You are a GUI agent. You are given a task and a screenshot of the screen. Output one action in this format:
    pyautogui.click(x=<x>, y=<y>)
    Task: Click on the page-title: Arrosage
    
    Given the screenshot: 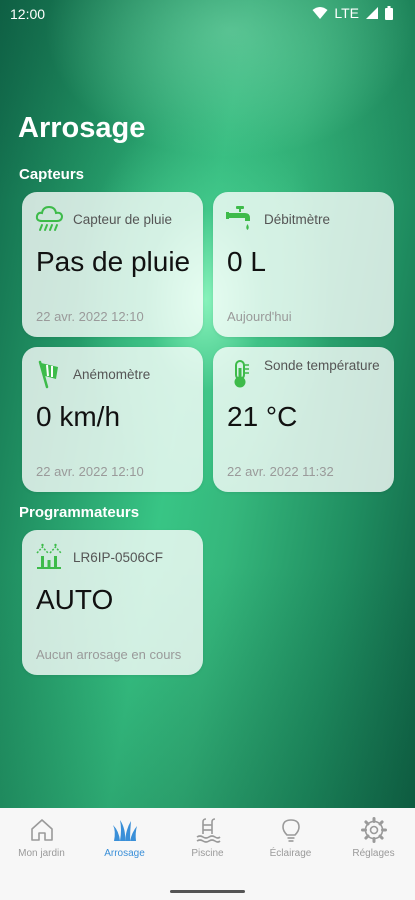 What is the action you would take?
    pyautogui.click(x=82, y=128)
    